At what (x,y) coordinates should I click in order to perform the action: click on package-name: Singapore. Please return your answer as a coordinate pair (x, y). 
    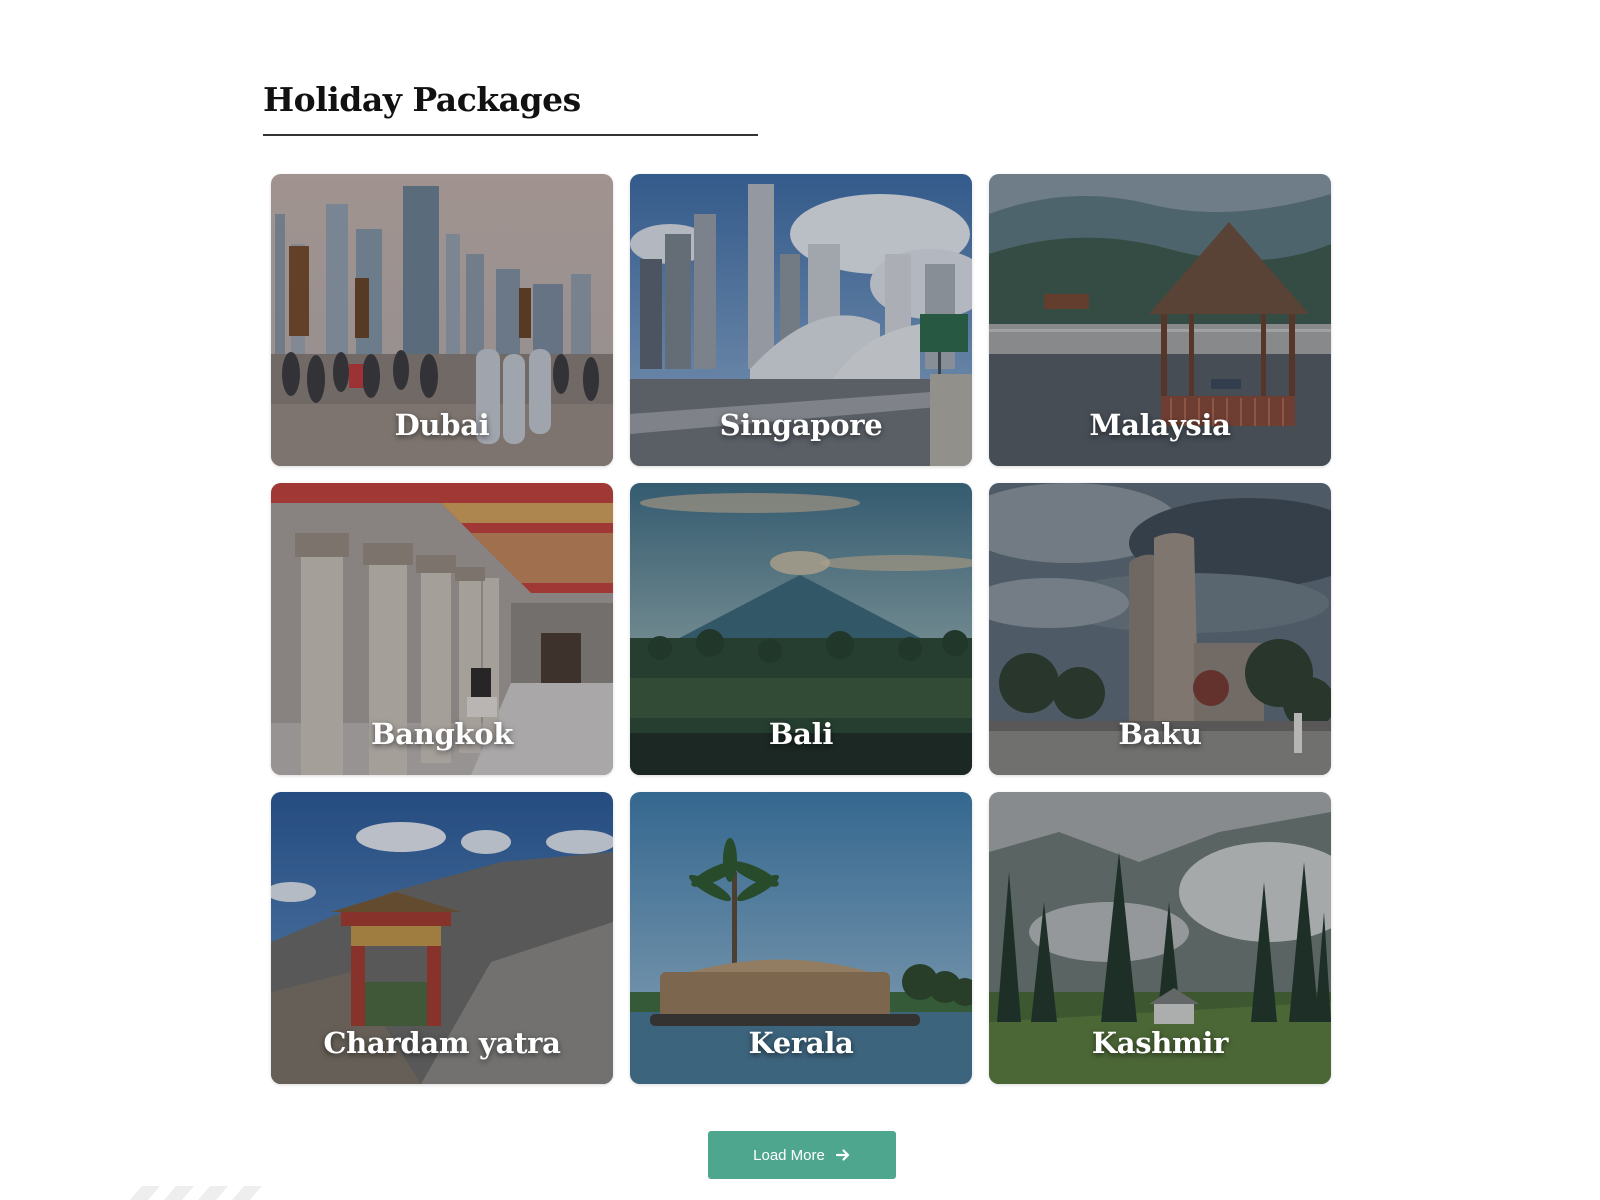
    Looking at the image, I should click on (801, 425).